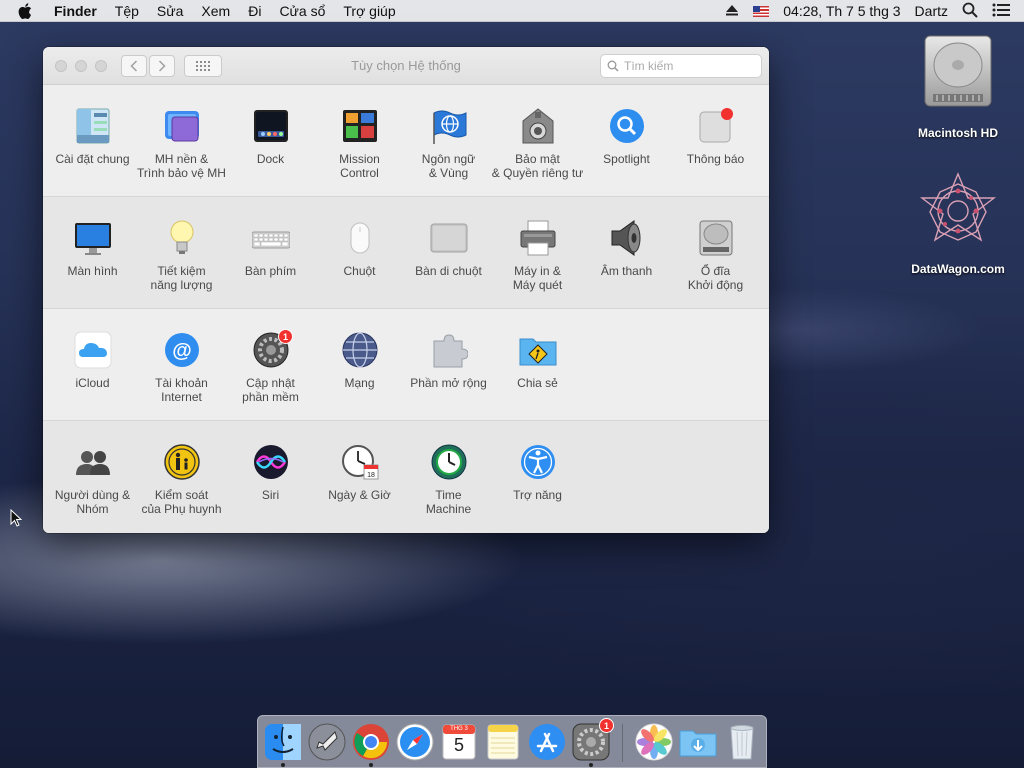 The height and width of the screenshot is (768, 1024). Describe the element at coordinates (448, 271) in the screenshot. I see `pane-label: Bàn di chuột` at that location.